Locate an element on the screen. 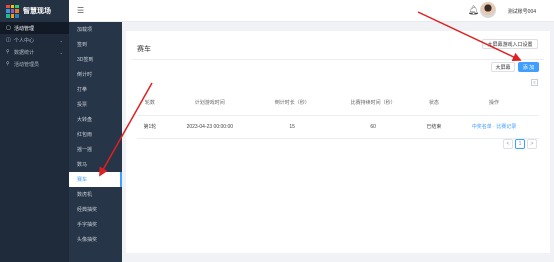 Image resolution: width=554 pixels, height=262 pixels. arrow-to-racing is located at coordinates (126, 129).